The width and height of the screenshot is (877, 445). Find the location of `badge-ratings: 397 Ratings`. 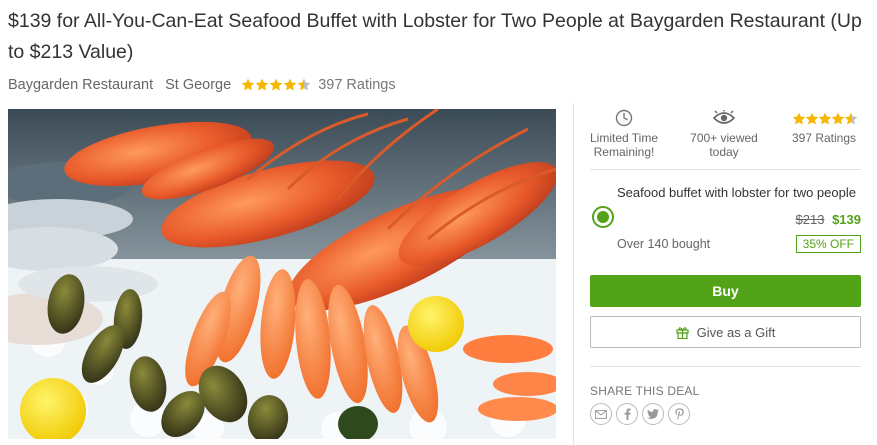

badge-ratings: 397 Ratings is located at coordinates (824, 135).